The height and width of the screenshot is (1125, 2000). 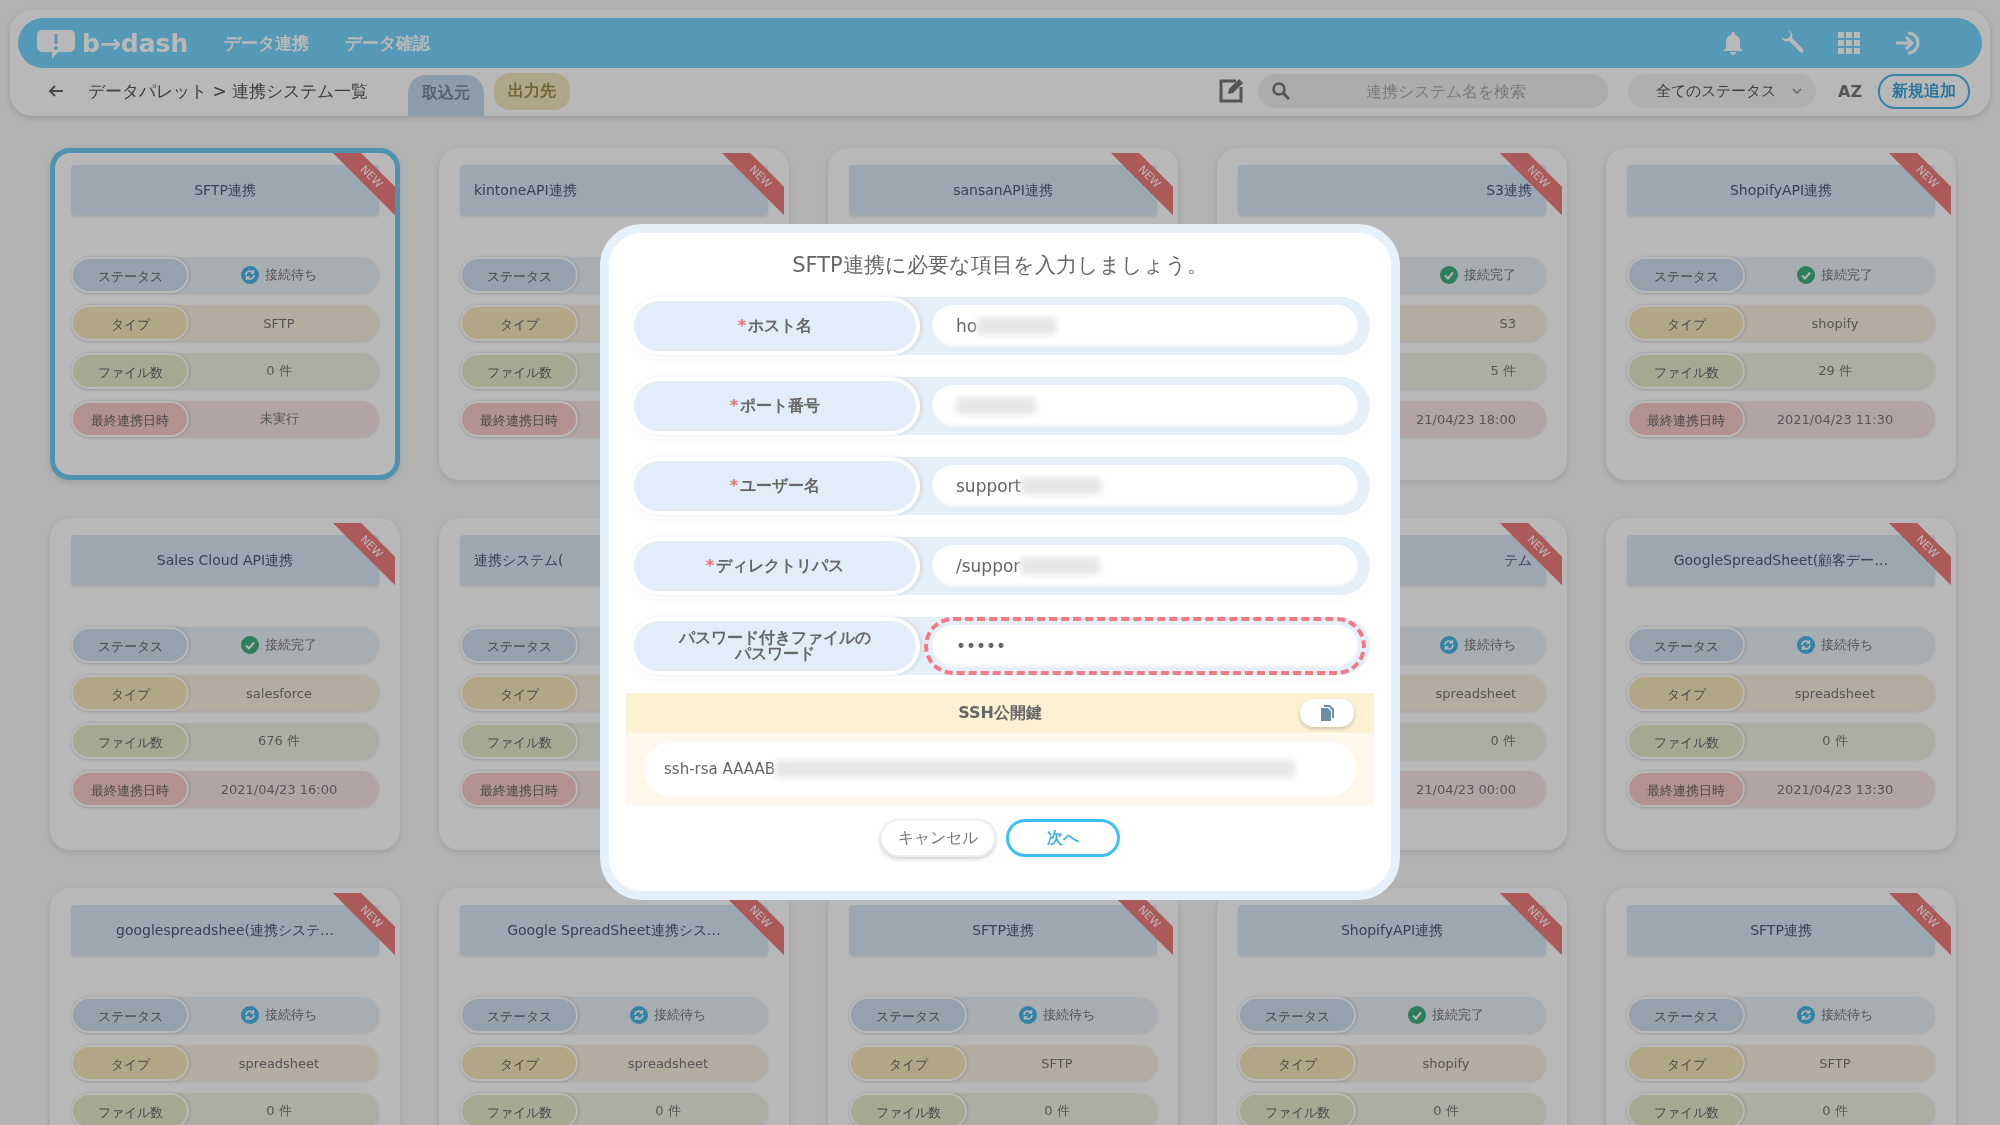 I want to click on breadcrumb: データパレット > 連携システム一覧, so click(x=228, y=91).